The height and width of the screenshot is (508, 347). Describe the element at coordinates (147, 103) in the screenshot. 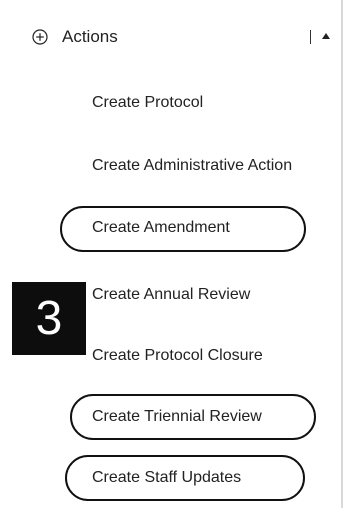

I see `menu-item-create-protocol: Create Protocol` at that location.